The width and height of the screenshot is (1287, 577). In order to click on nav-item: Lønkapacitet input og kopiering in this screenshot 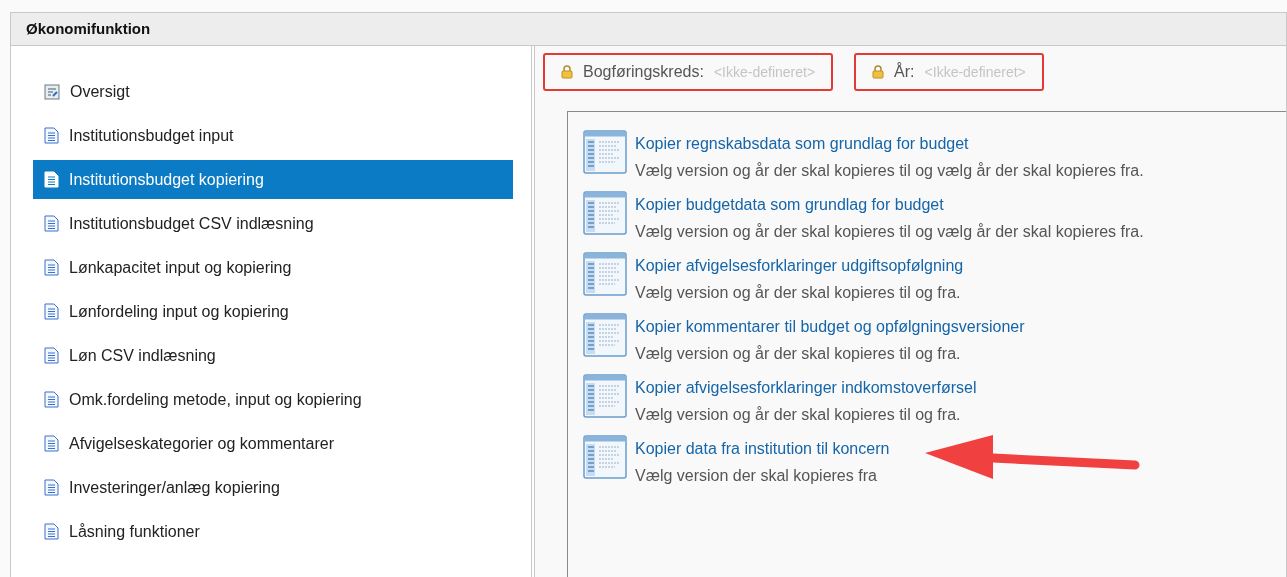, I will do `click(273, 267)`.